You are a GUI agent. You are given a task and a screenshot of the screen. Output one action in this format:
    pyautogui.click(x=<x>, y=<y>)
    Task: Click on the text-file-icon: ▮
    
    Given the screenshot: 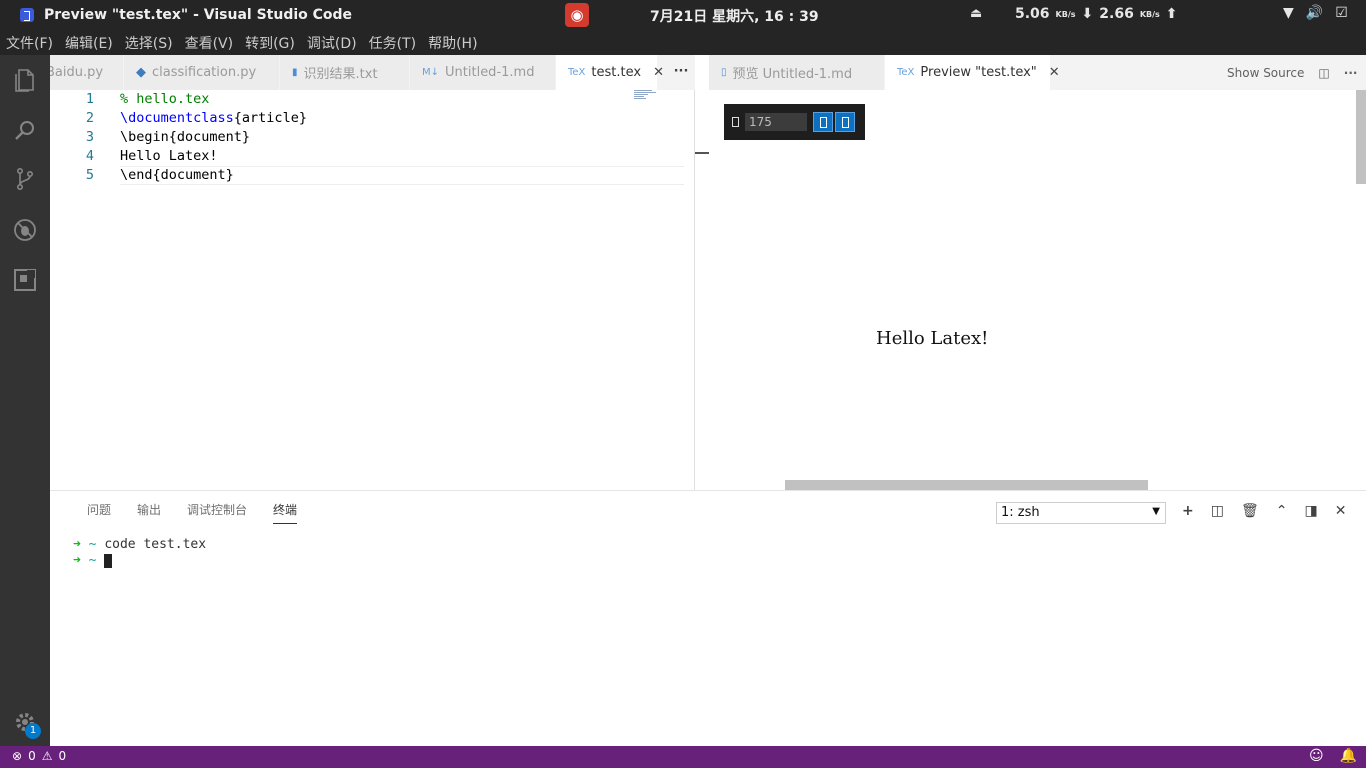 What is the action you would take?
    pyautogui.click(x=295, y=72)
    